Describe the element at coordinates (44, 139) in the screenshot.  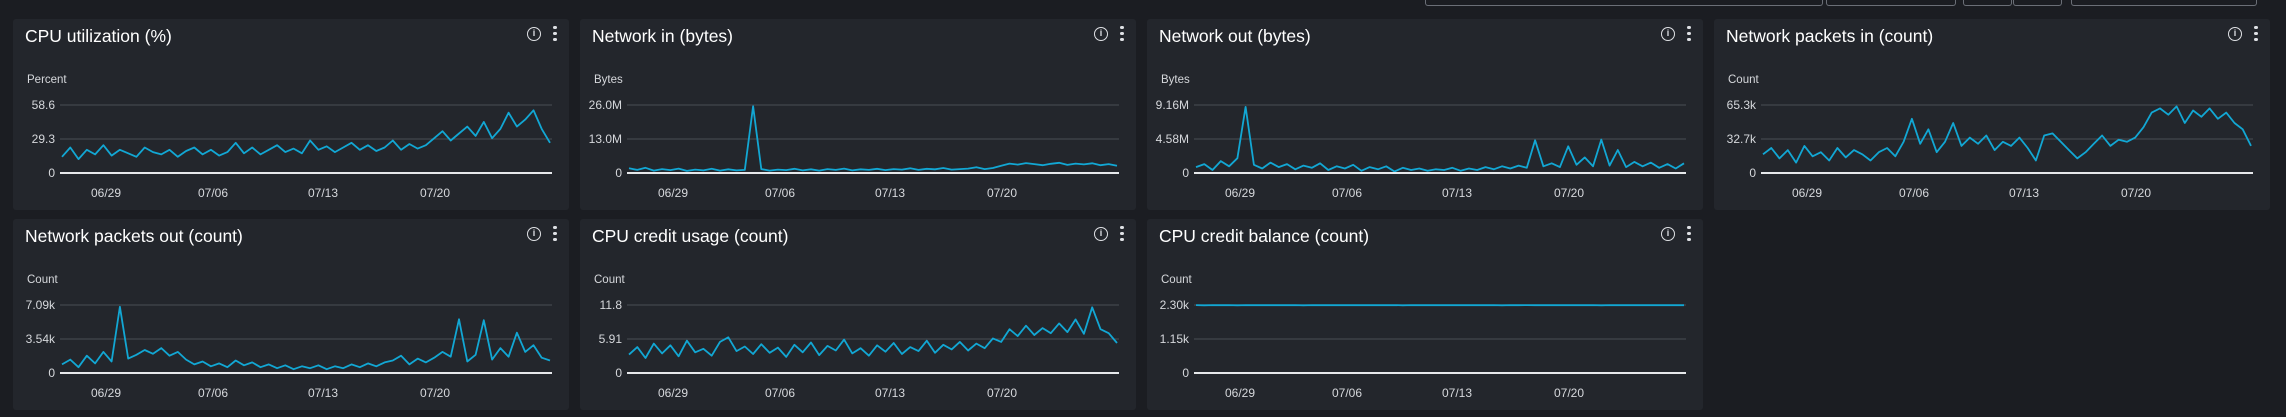
I see `y-tick-label: 29.3` at that location.